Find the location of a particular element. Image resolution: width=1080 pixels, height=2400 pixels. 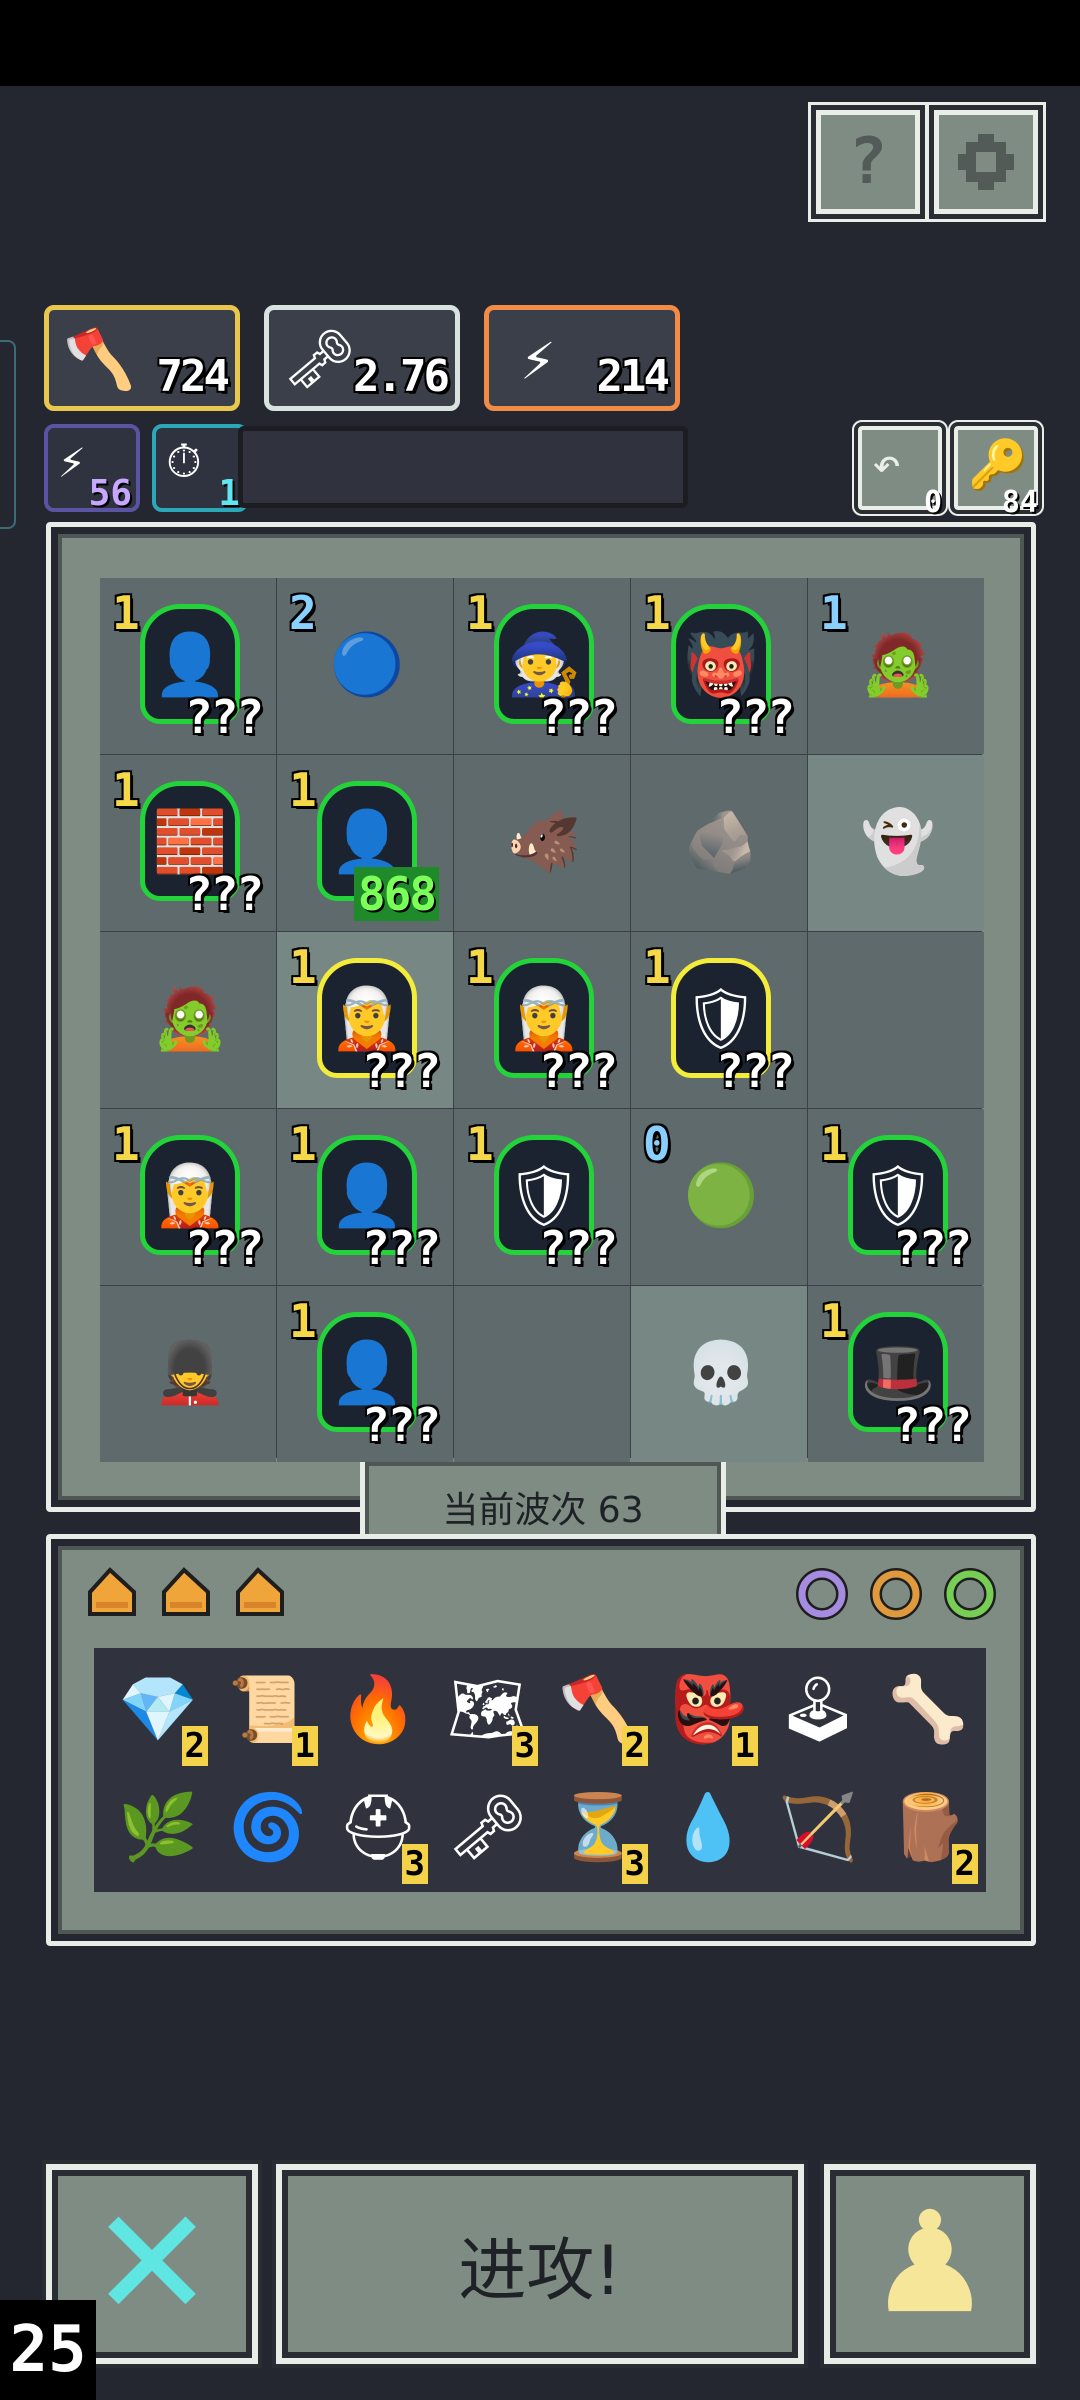

help-button: ? is located at coordinates (868, 162).